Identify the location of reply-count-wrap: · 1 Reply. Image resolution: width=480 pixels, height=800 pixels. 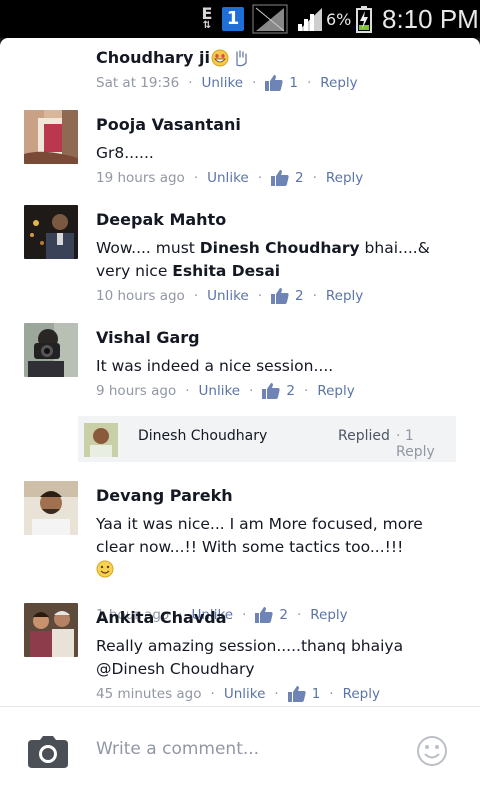
(426, 444).